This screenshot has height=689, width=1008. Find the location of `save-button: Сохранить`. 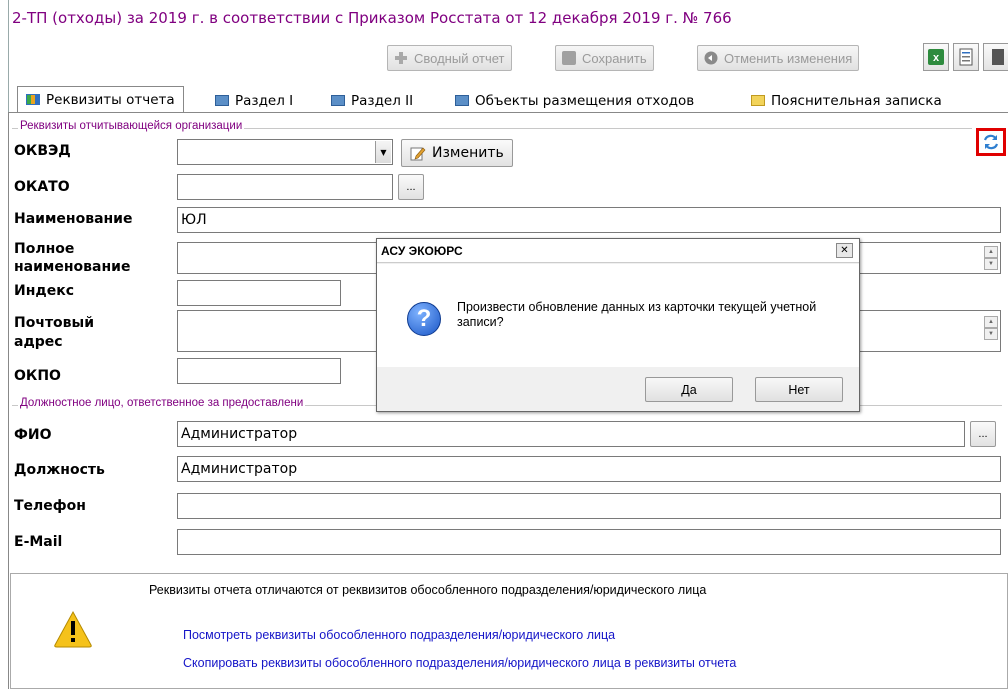

save-button: Сохранить is located at coordinates (604, 58).